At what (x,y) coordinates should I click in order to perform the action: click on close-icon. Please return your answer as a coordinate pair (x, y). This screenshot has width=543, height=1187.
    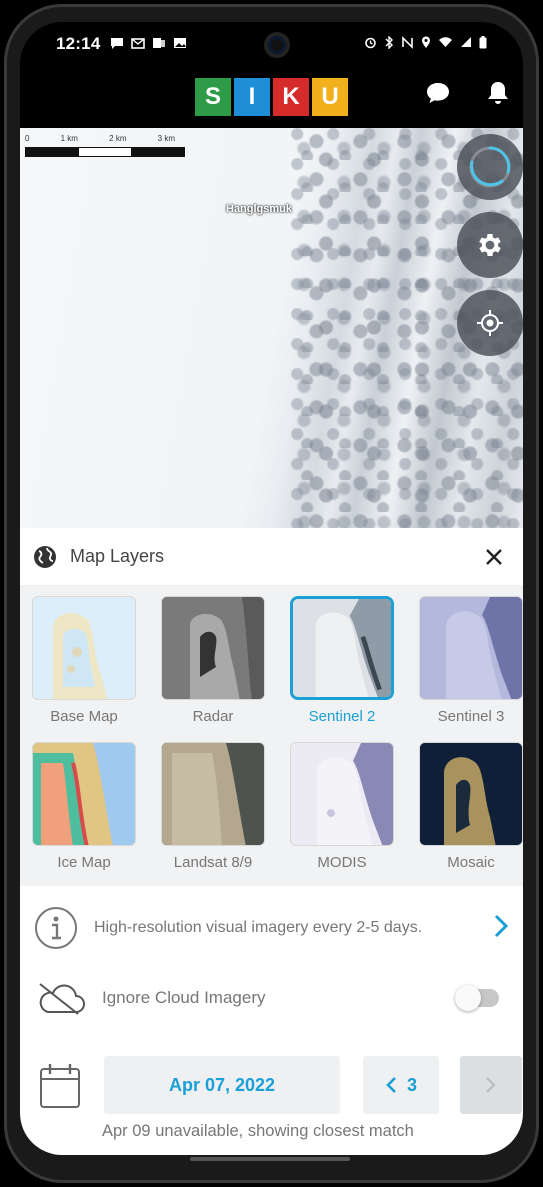
    Looking at the image, I should click on (494, 556).